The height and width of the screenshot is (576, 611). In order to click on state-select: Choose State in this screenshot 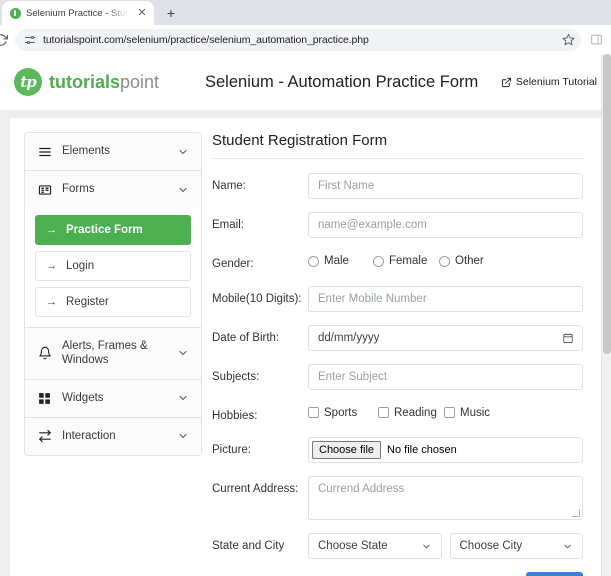, I will do `click(375, 546)`.